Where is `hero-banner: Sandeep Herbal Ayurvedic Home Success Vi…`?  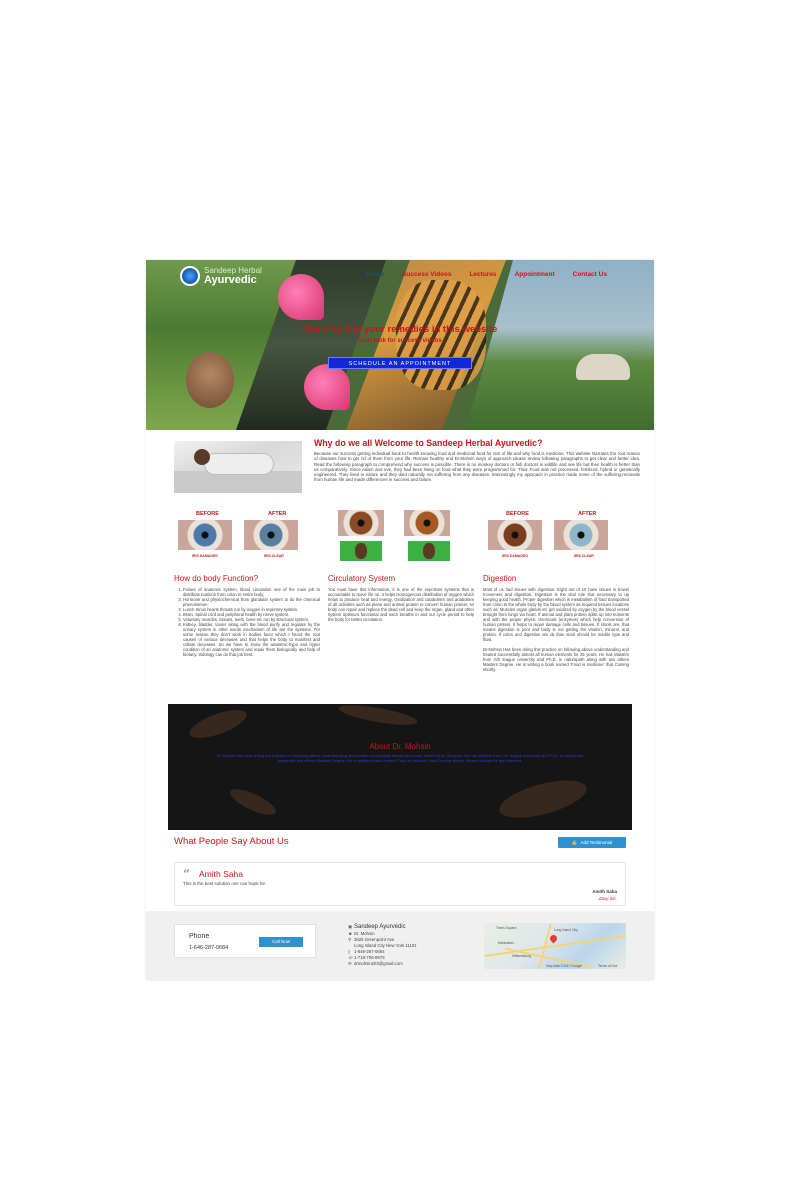
hero-banner: Sandeep Herbal Ayurvedic Home Success Vi… is located at coordinates (400, 345).